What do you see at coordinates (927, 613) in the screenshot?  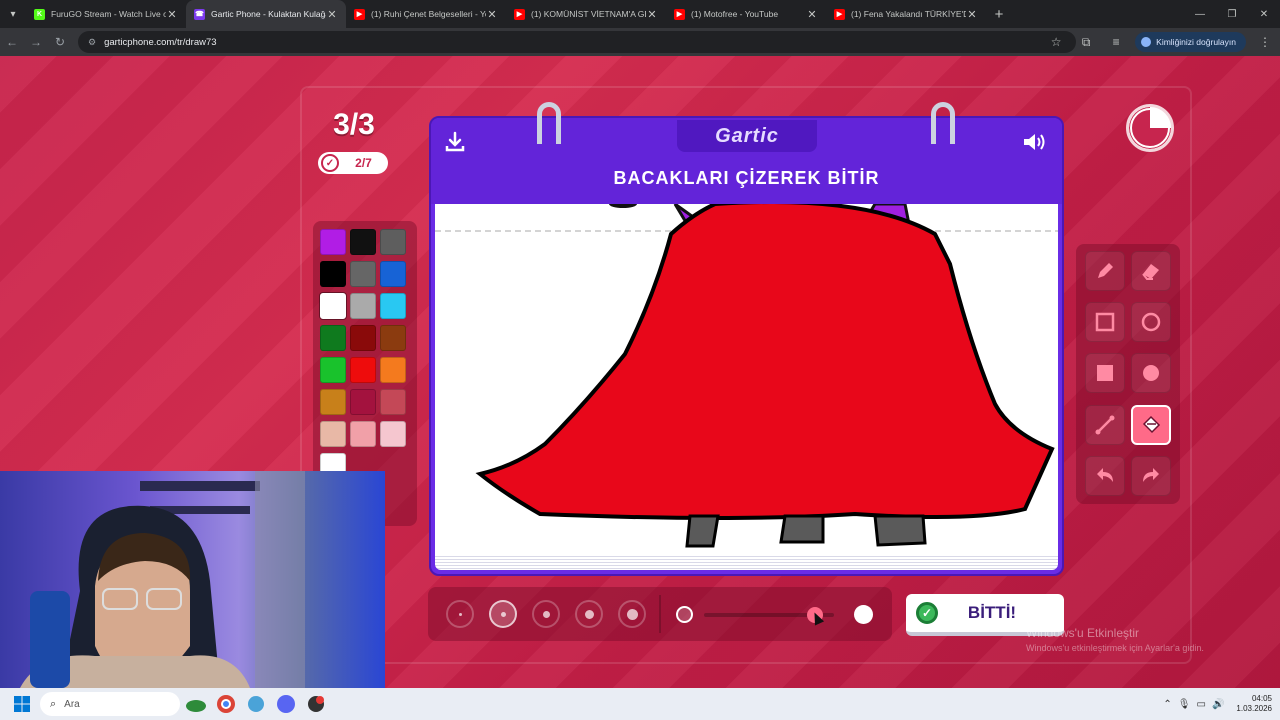 I see `check-circle-icon: ✓` at bounding box center [927, 613].